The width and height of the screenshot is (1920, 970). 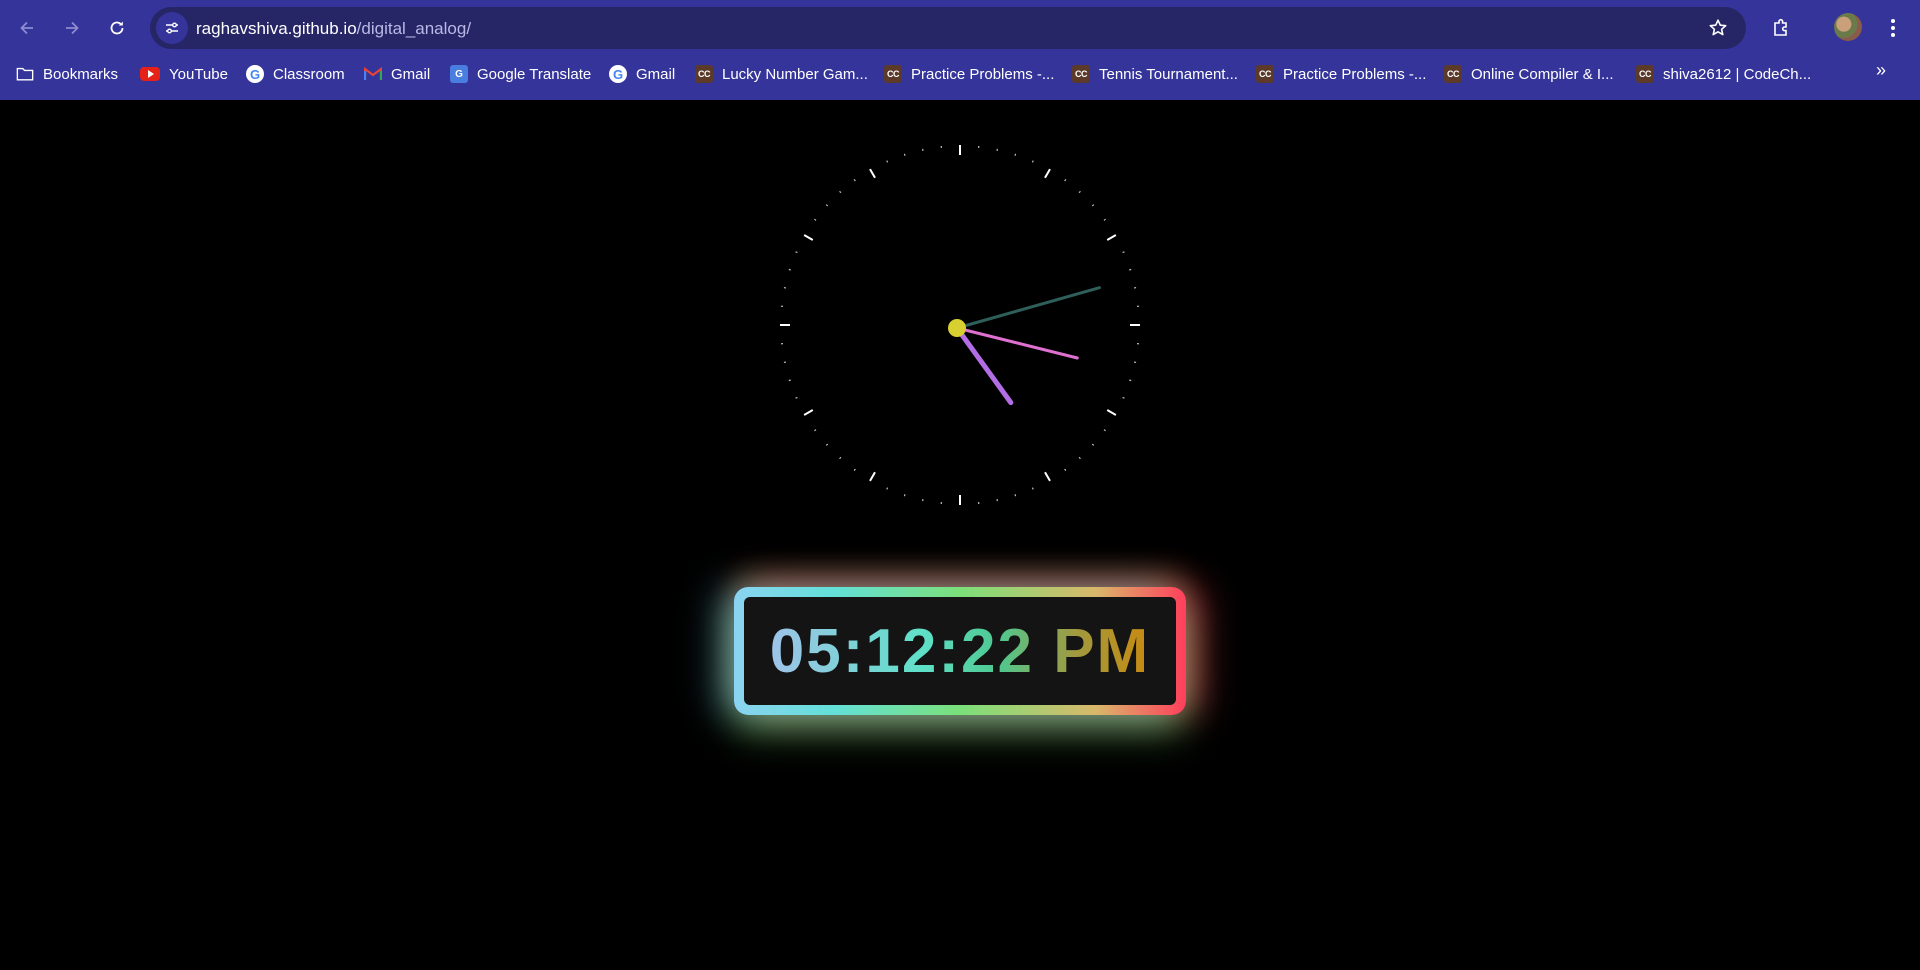 I want to click on extensions-button, so click(x=1781, y=28).